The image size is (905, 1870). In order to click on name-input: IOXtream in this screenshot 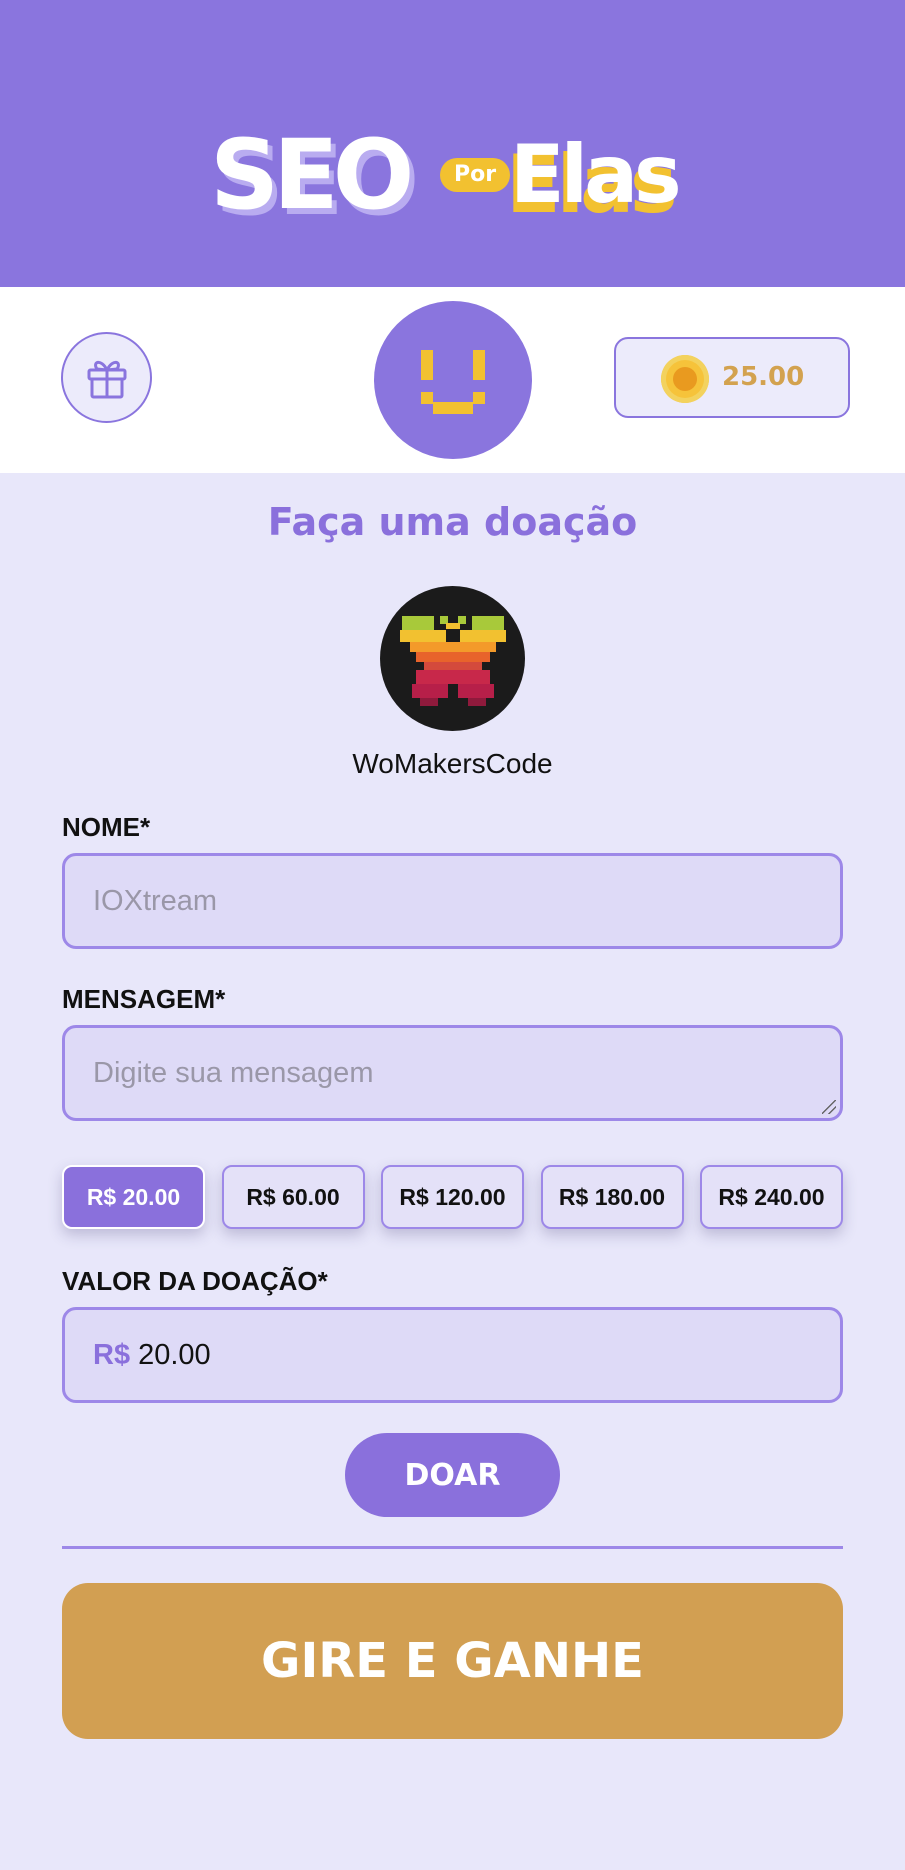, I will do `click(452, 901)`.